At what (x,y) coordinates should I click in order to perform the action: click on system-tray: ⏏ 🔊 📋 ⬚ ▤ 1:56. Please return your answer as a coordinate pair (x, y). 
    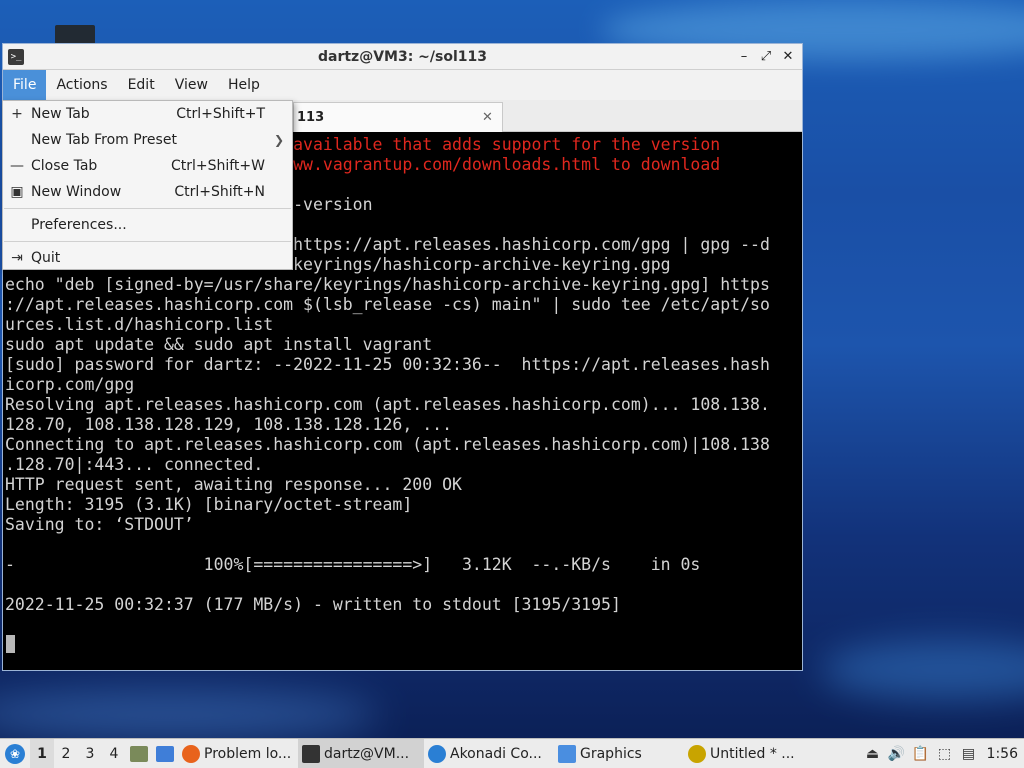
    Looking at the image, I should click on (942, 753).